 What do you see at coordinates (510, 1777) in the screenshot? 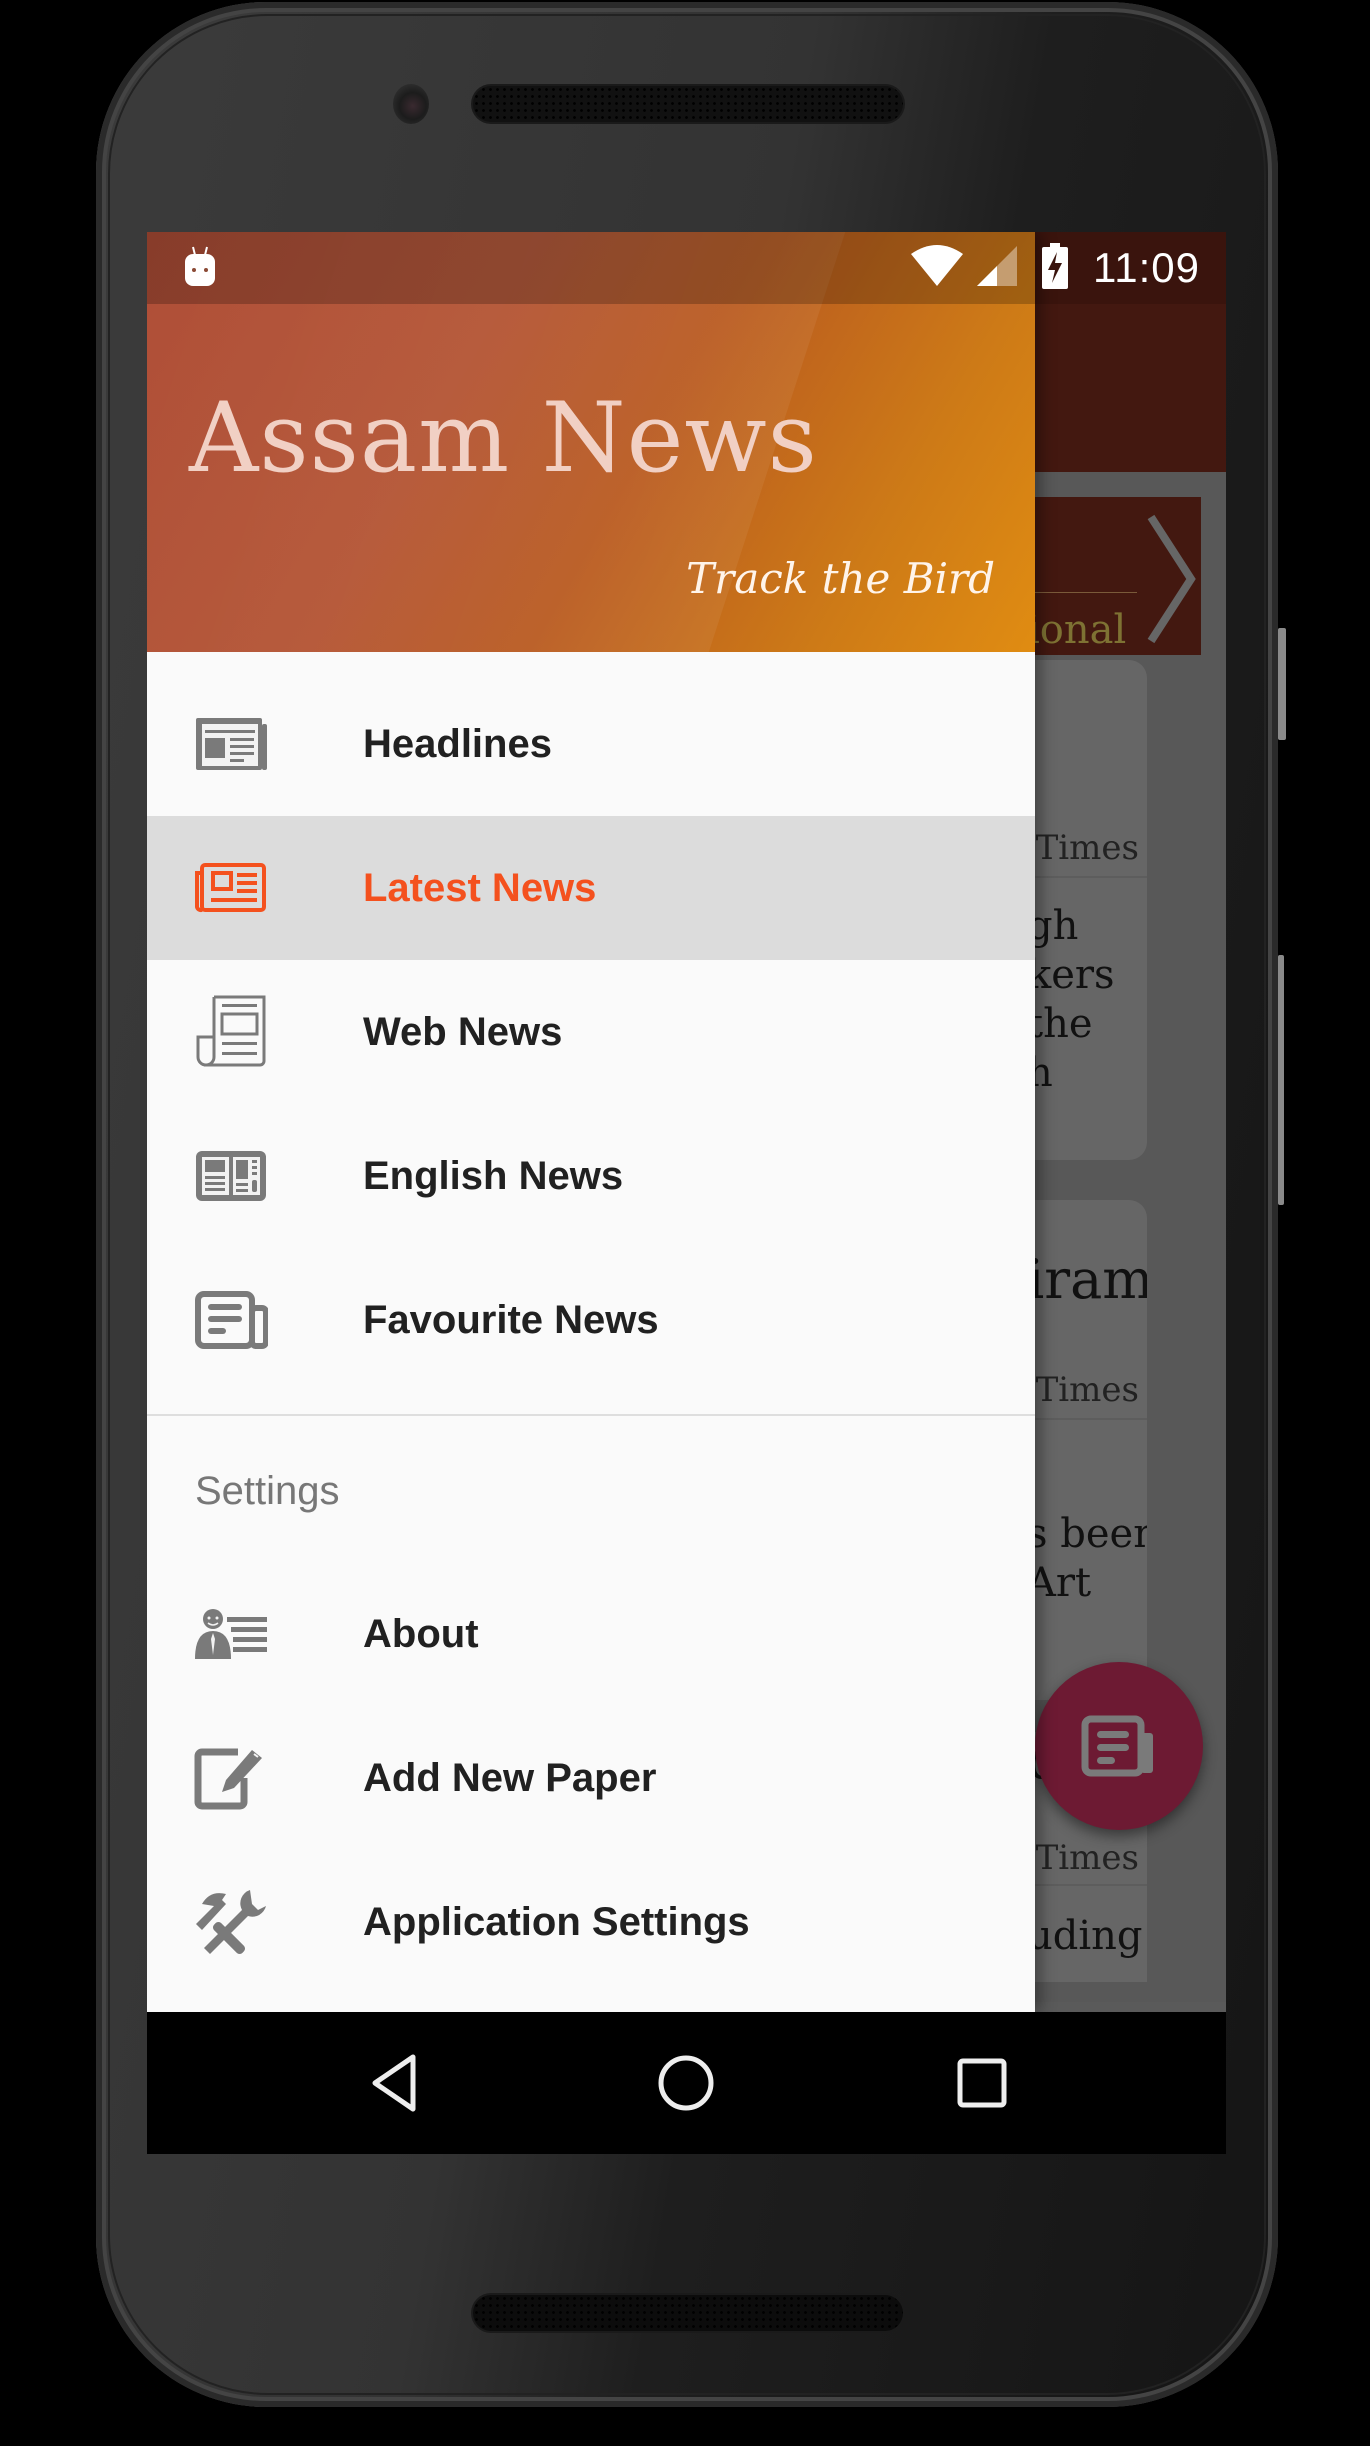
I see `menu-item-label: Add New Paper` at bounding box center [510, 1777].